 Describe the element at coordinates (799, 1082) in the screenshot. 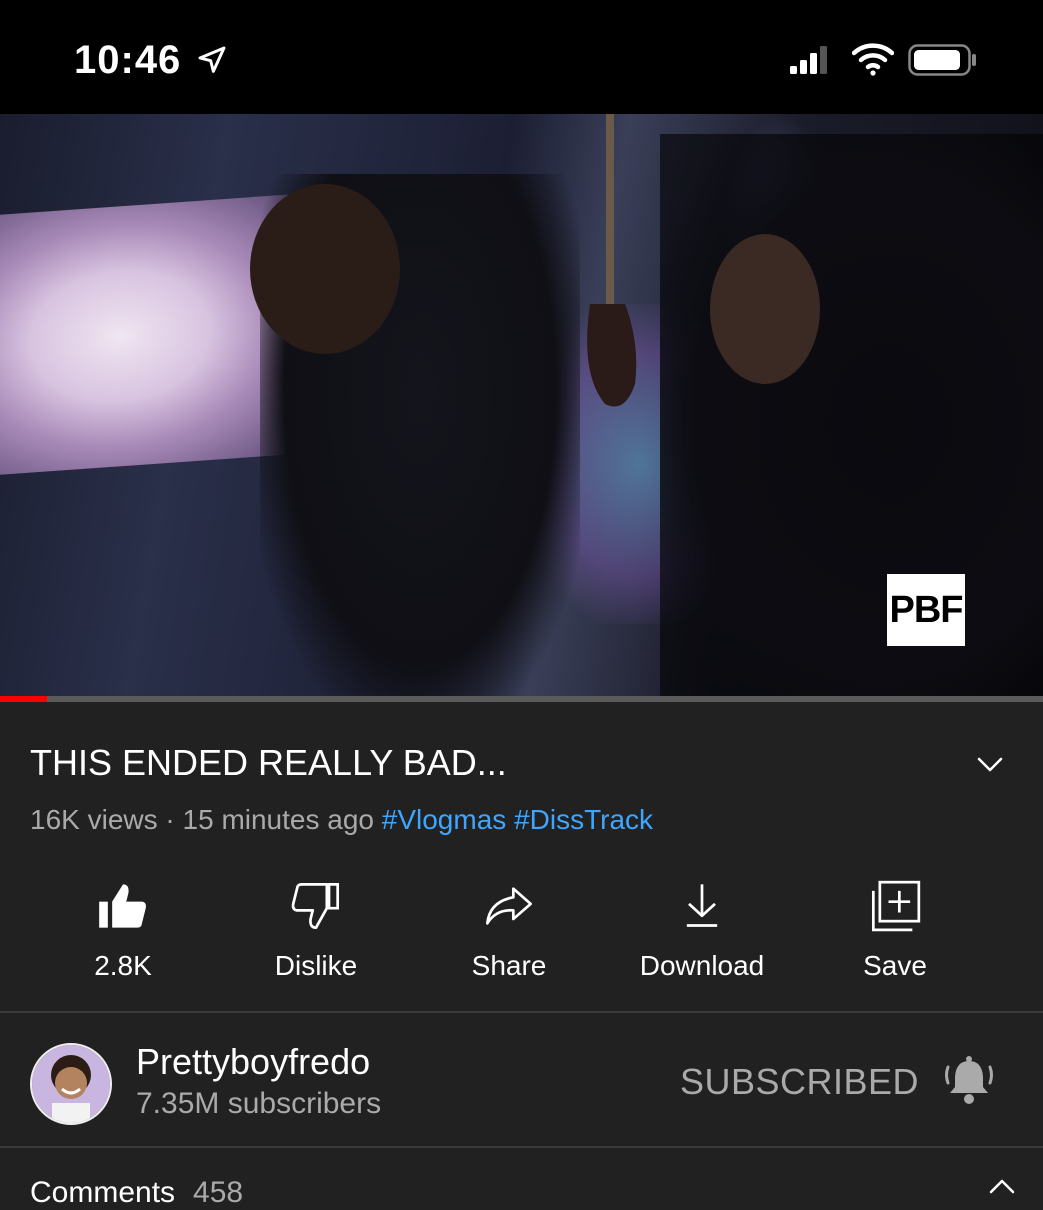

I see `subscribed-button: SUBSCRIBED` at that location.